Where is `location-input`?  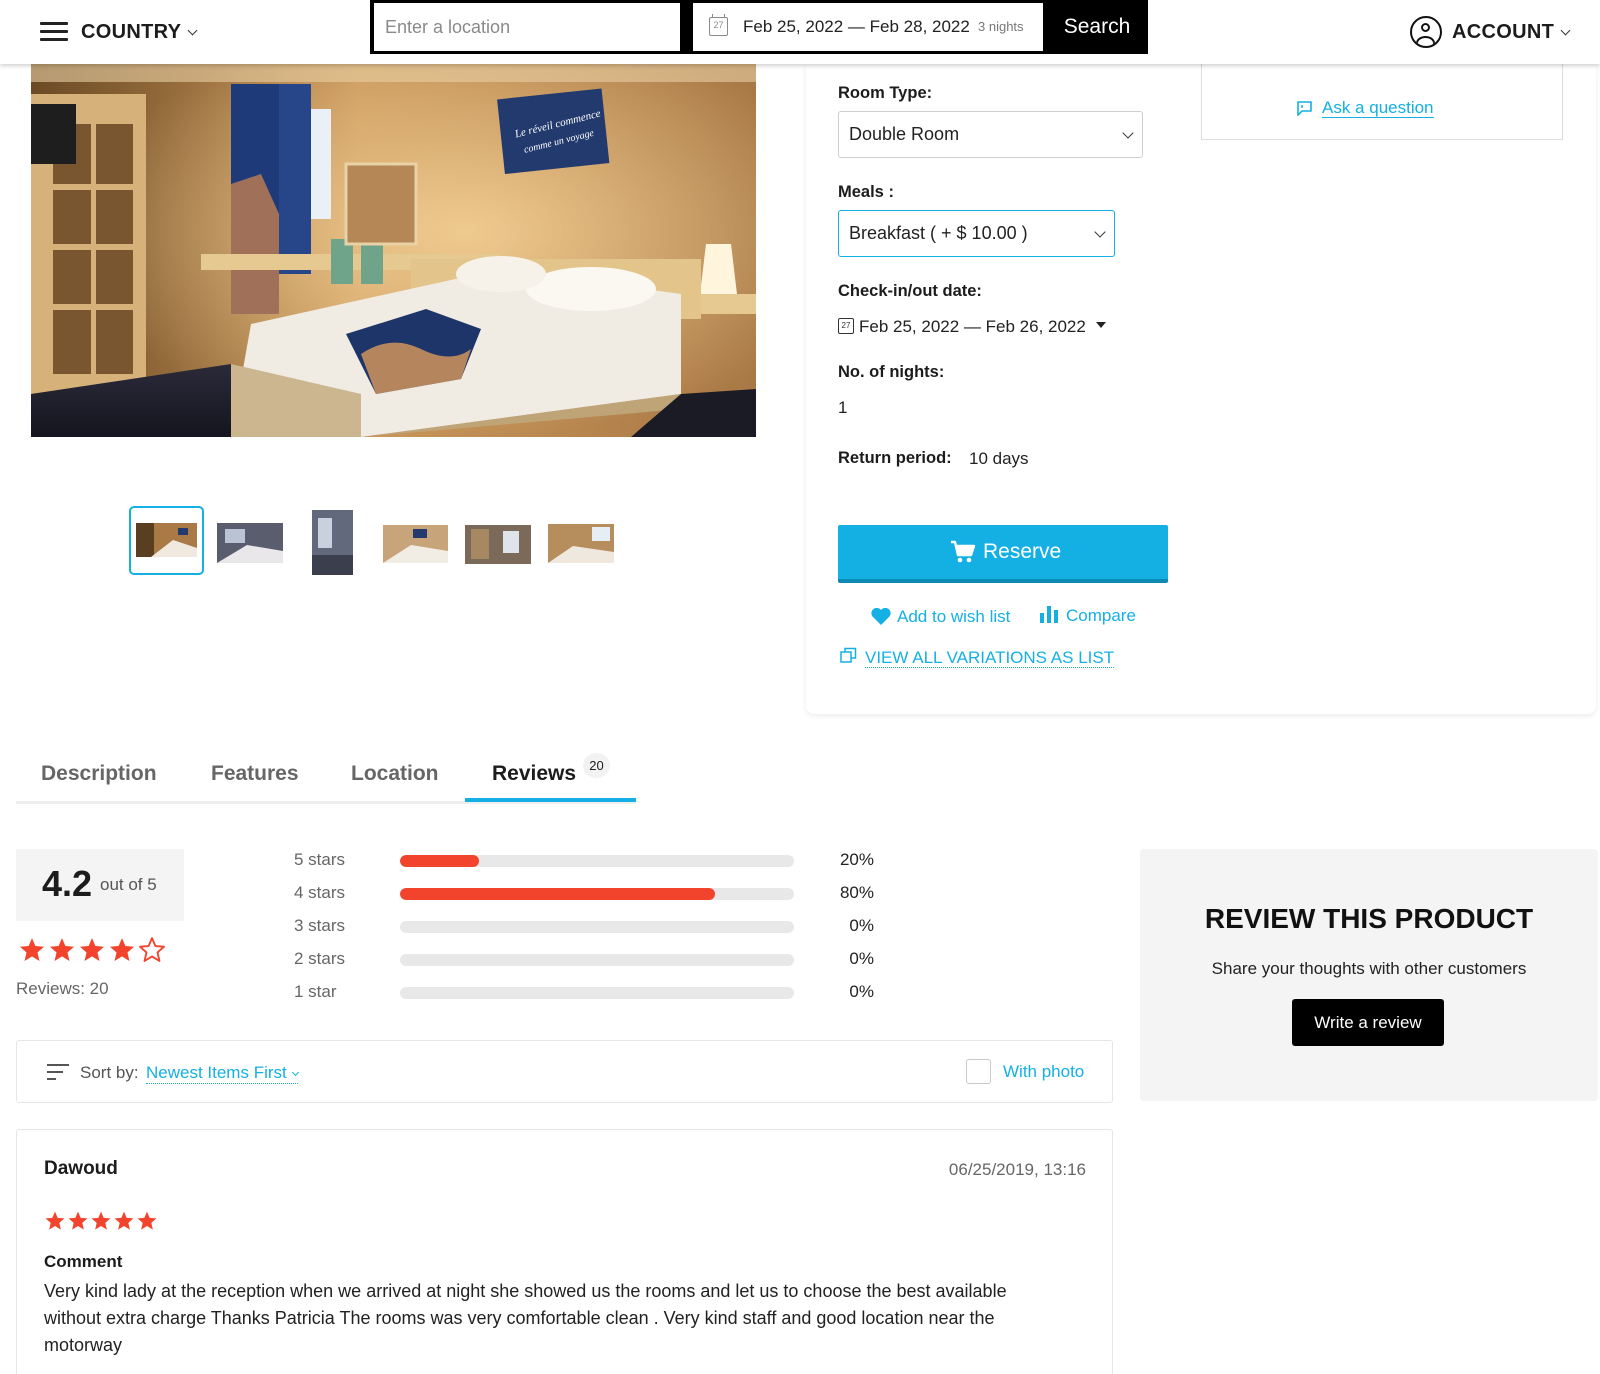
location-input is located at coordinates (527, 27).